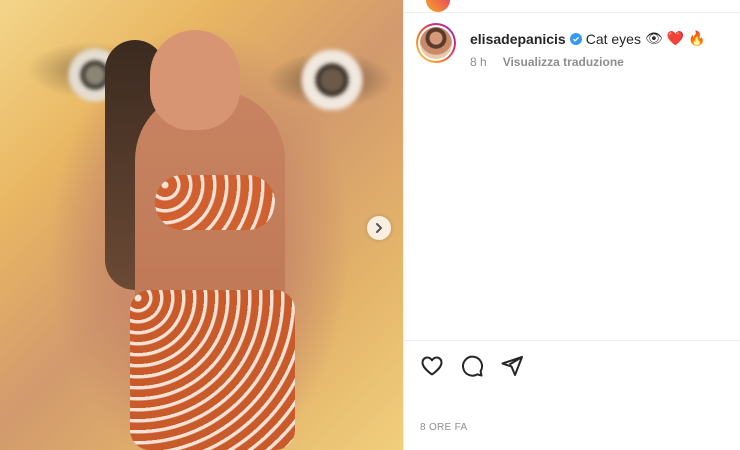  Describe the element at coordinates (575, 38) in the screenshot. I see `verified-badge-icon` at that location.